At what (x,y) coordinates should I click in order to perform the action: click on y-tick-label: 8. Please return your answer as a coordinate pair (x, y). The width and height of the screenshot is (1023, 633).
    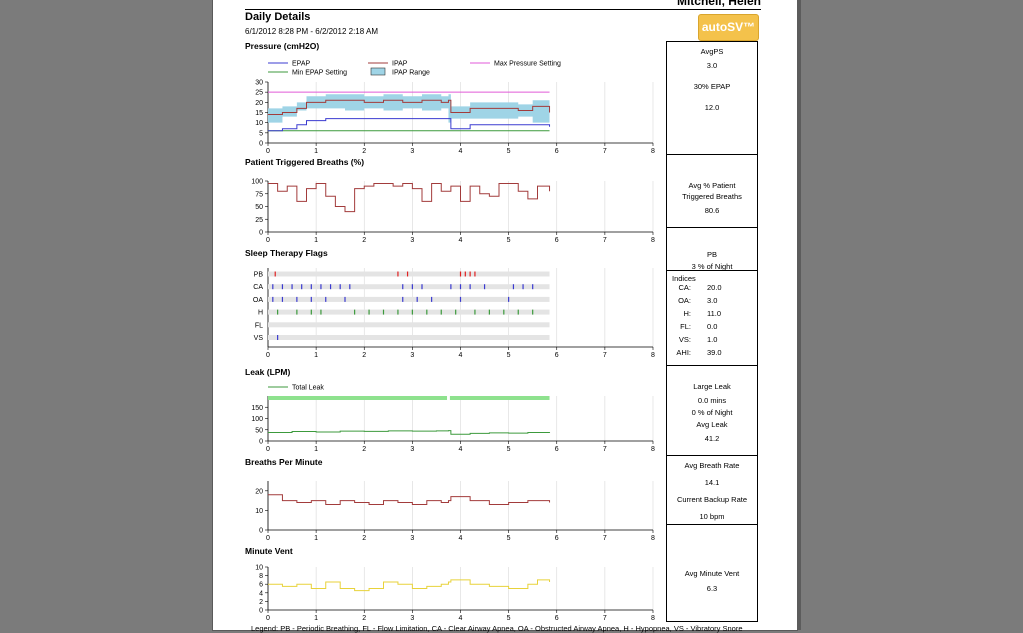
    Looking at the image, I should click on (261, 576).